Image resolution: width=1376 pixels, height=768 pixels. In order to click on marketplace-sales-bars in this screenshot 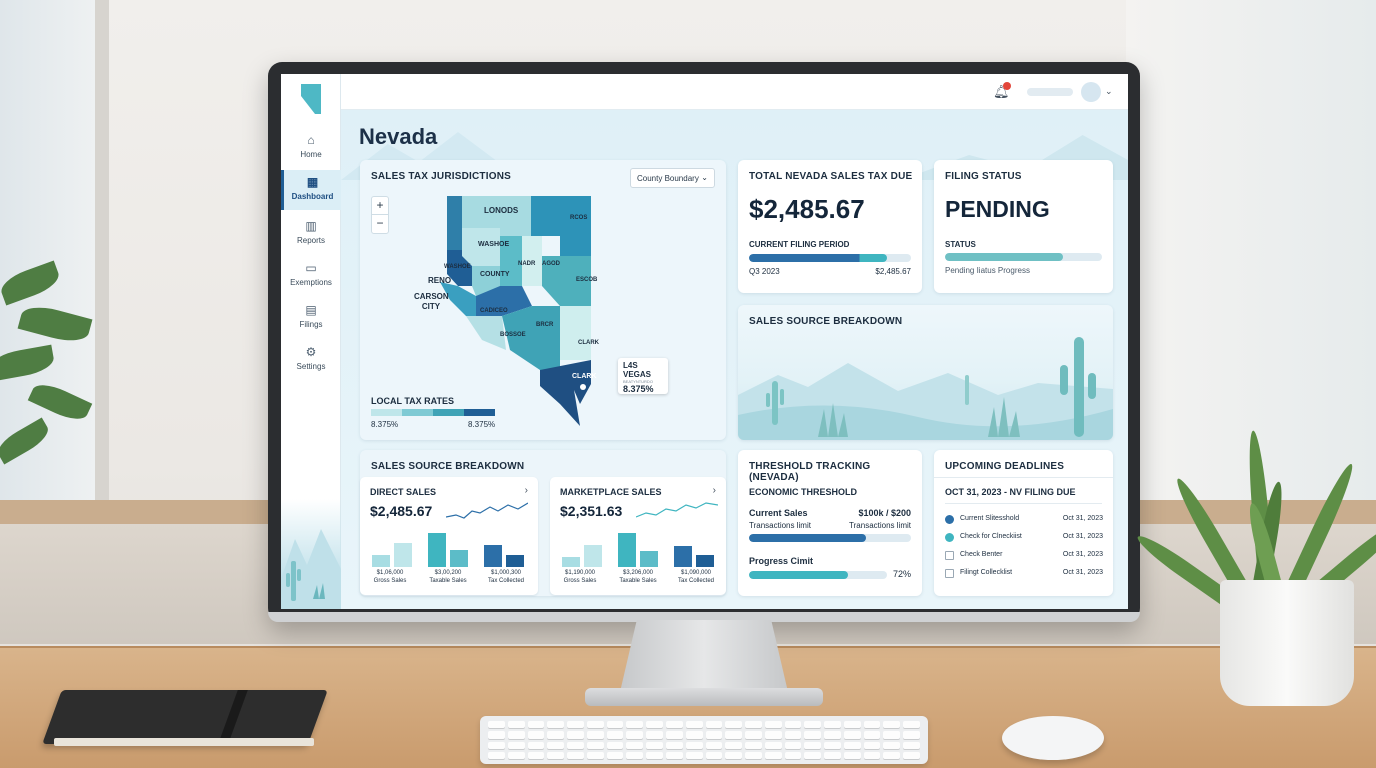, I will do `click(639, 547)`.